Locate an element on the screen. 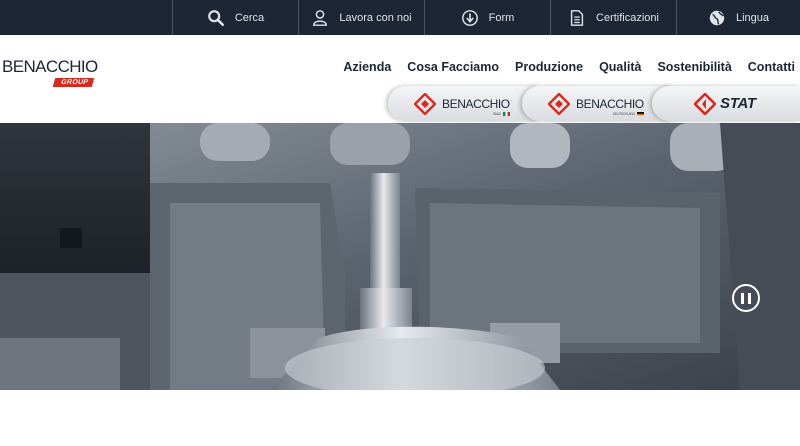  careers-link: Lavora con noi is located at coordinates (361, 17).